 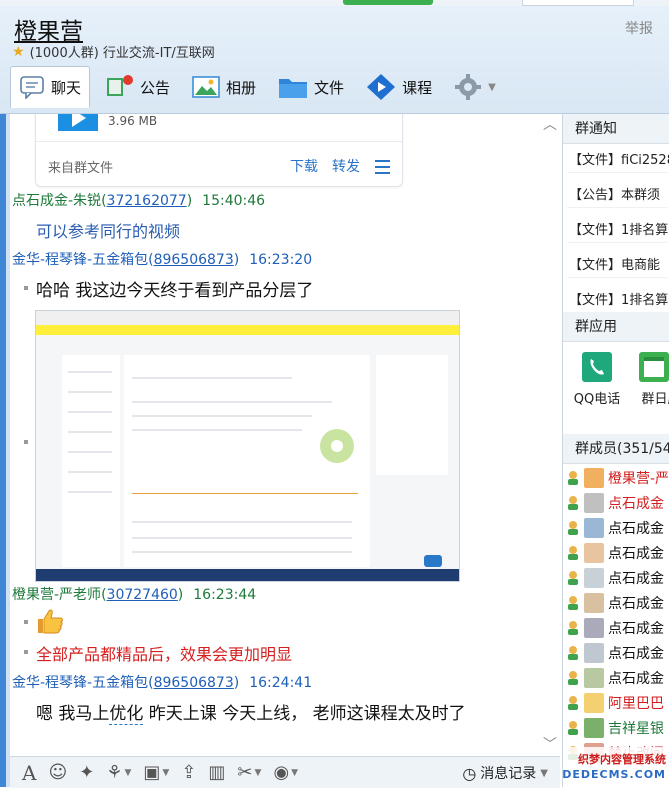 What do you see at coordinates (57, 772) in the screenshot?
I see `emoji-icon: ☺` at bounding box center [57, 772].